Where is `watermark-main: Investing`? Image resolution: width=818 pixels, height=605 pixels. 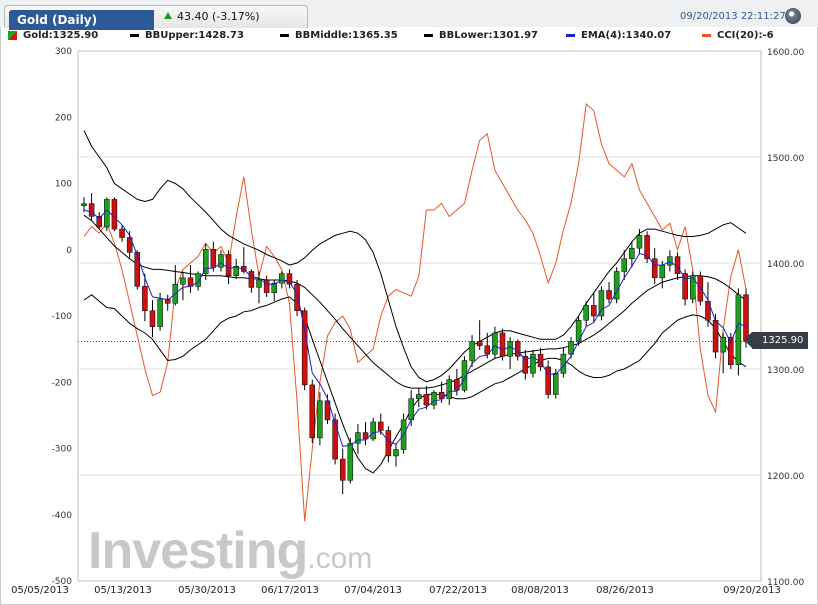
watermark-main: Investing is located at coordinates (198, 551).